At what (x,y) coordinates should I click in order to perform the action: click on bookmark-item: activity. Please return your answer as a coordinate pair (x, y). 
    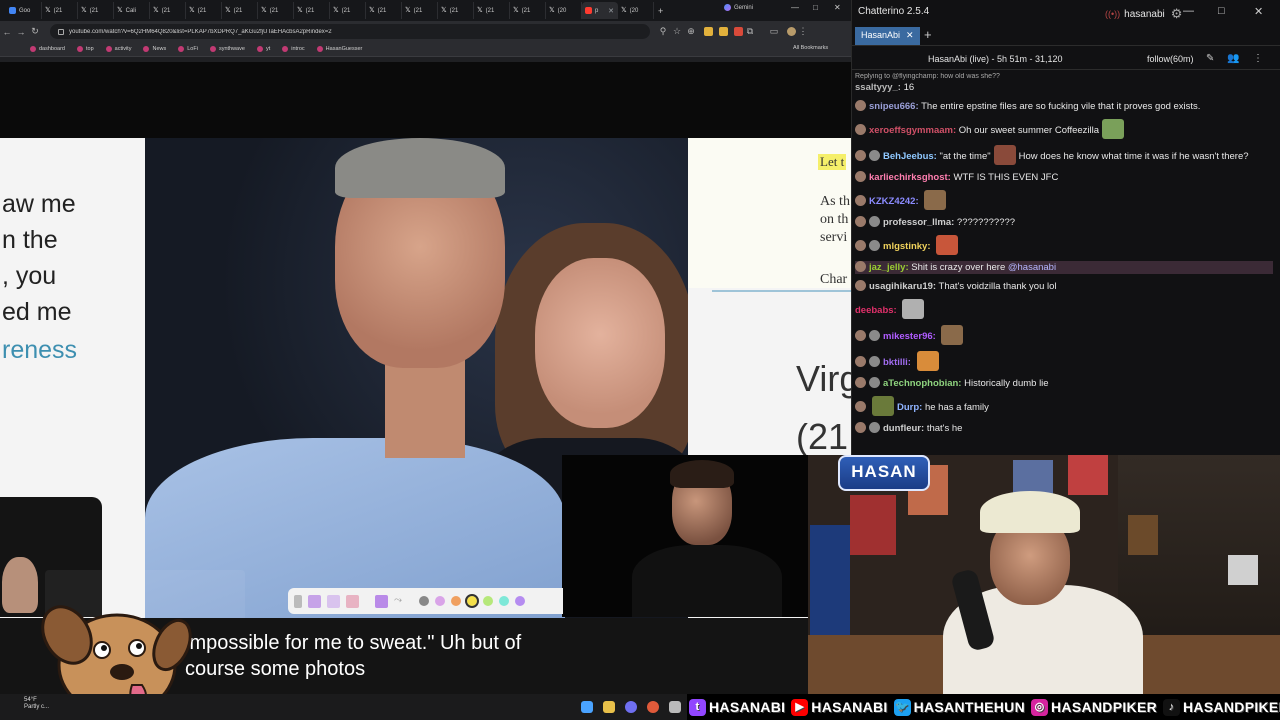
    Looking at the image, I should click on (118, 49).